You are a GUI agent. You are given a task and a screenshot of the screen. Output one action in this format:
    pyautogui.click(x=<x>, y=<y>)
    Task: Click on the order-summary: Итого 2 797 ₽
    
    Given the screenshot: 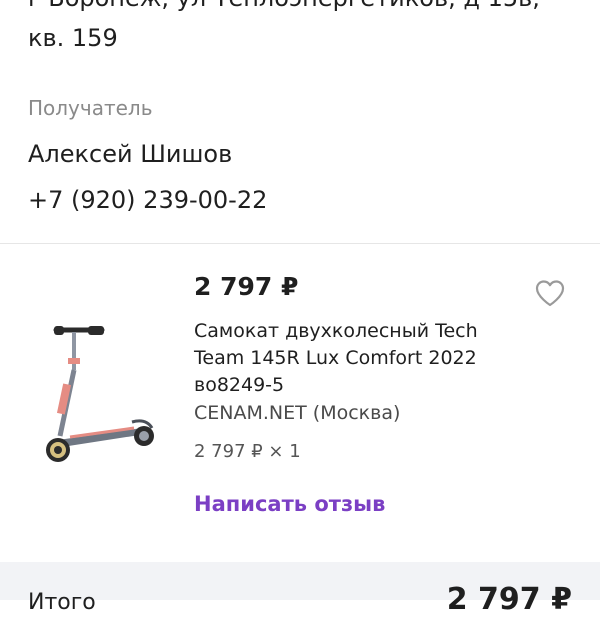 What is the action you would take?
    pyautogui.click(x=300, y=589)
    